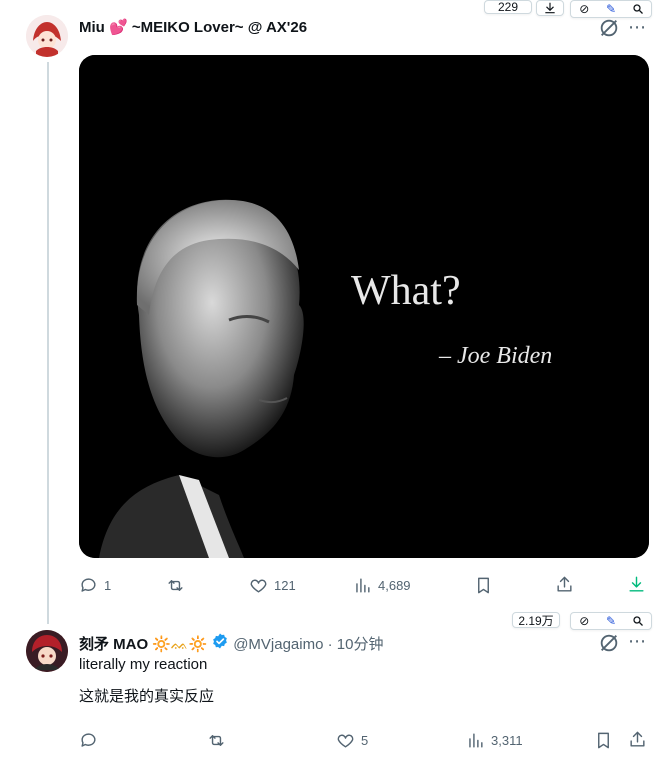 This screenshot has height=761, width=658. What do you see at coordinates (308, 643) in the screenshot?
I see `tweet2-handle-time: @MVjagaimo · 10分钟` at bounding box center [308, 643].